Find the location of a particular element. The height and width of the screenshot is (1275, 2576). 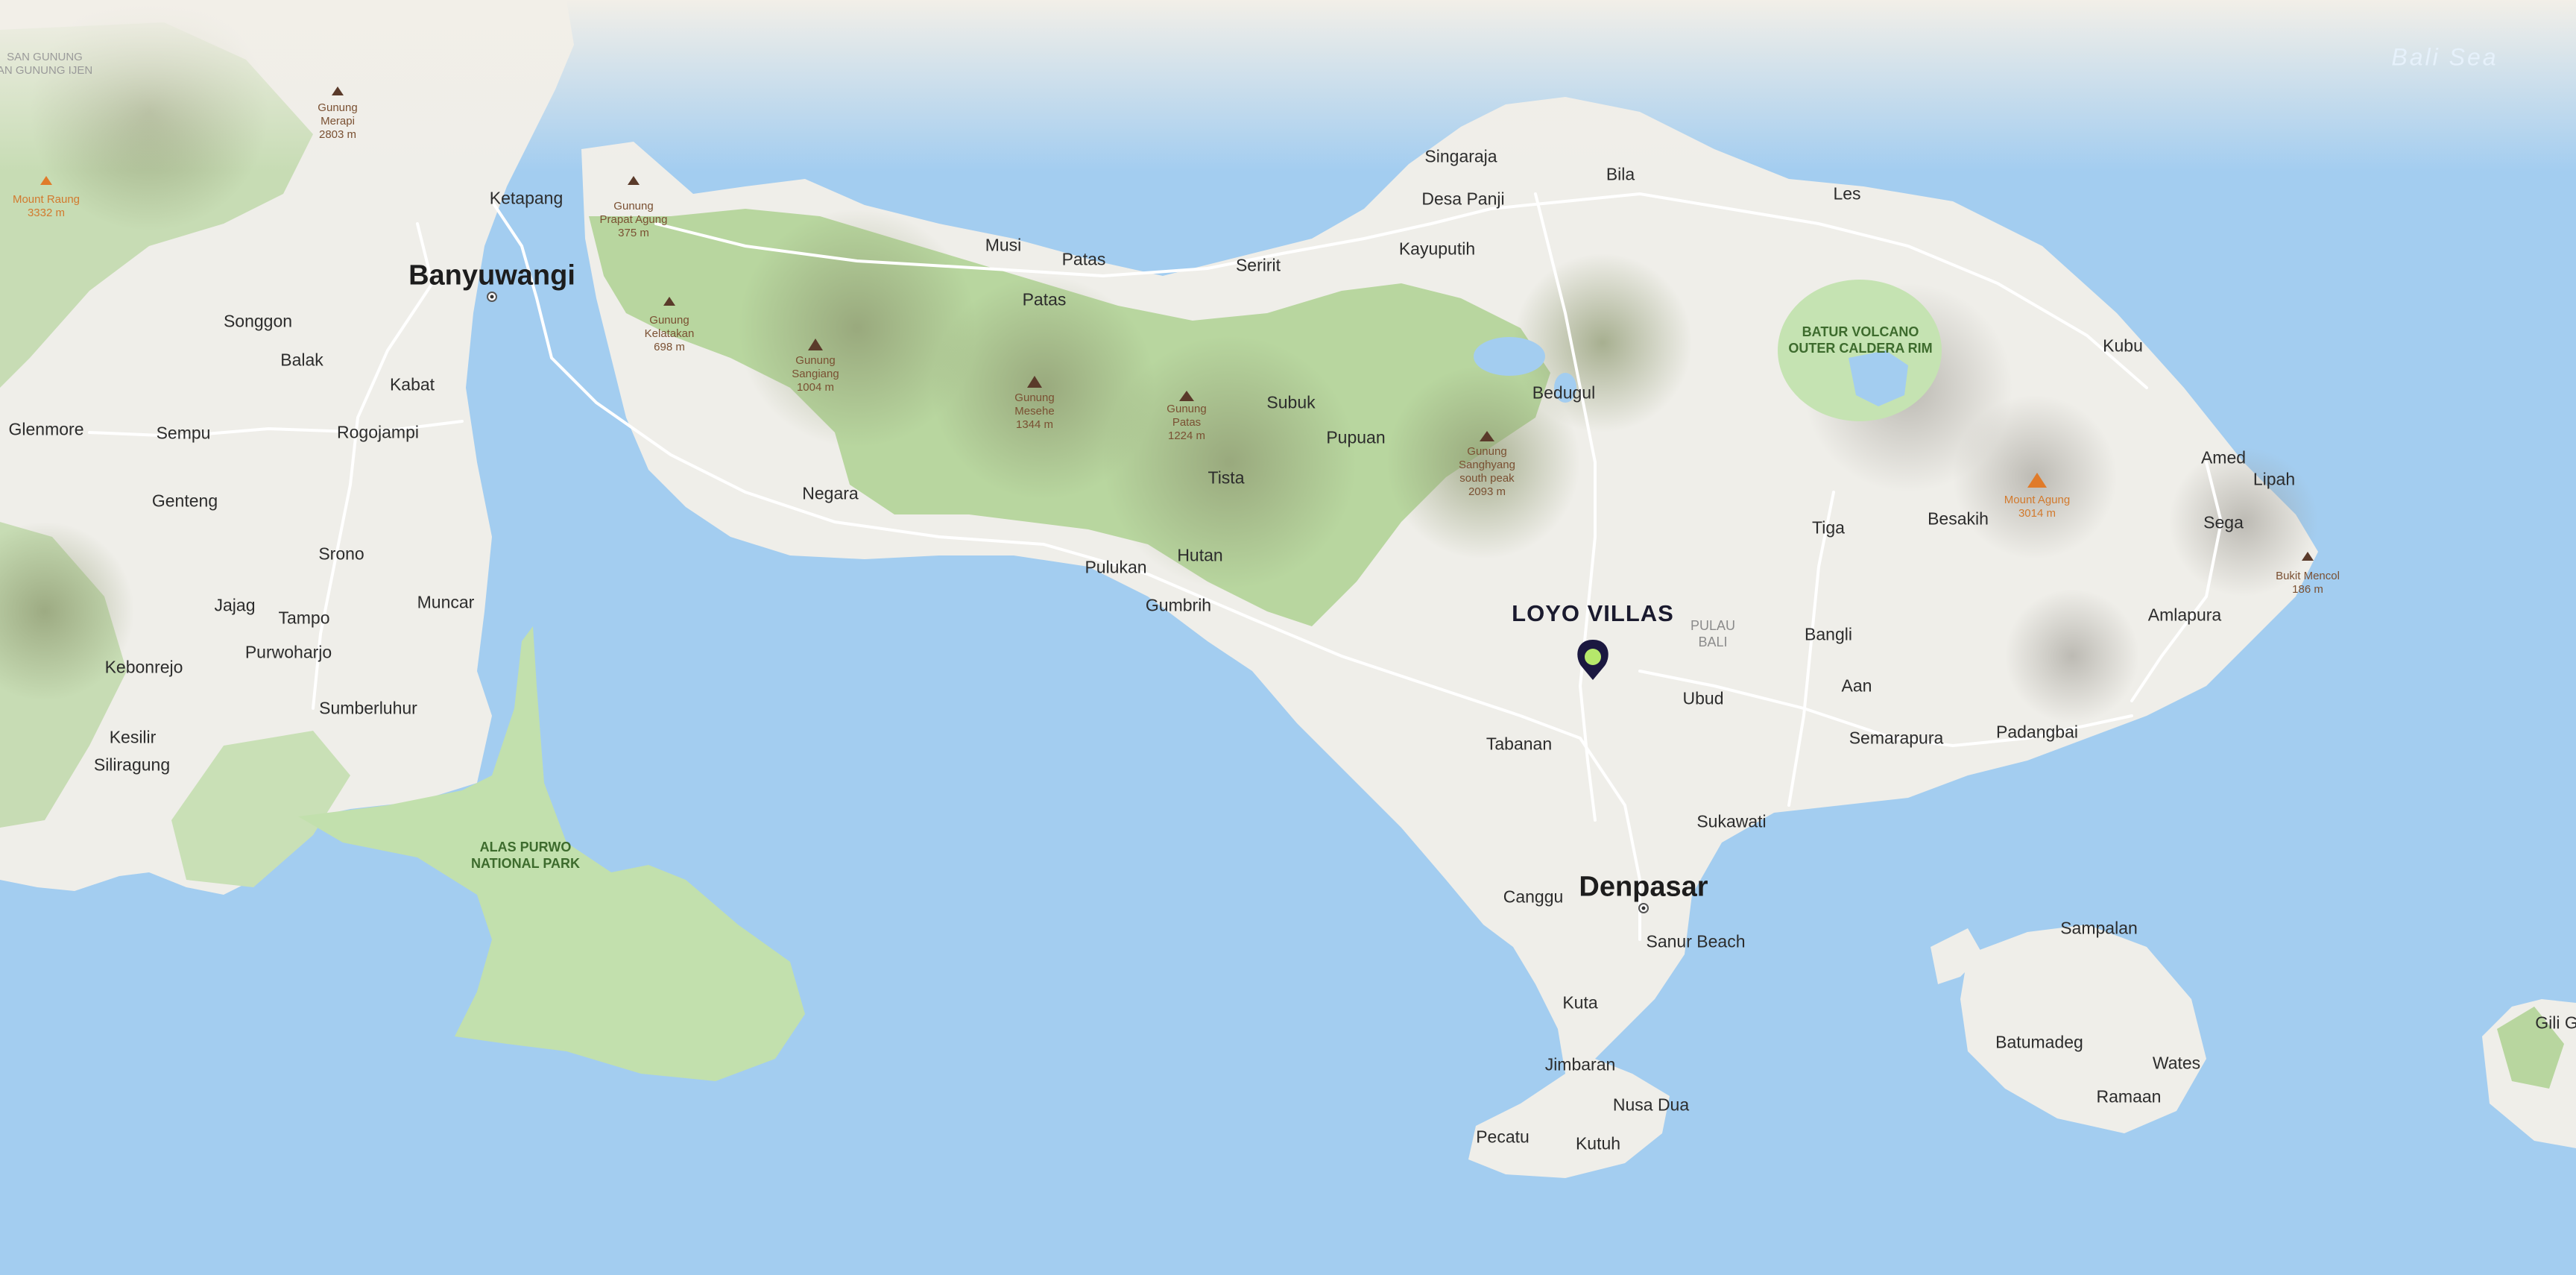

town-label: Srono is located at coordinates (341, 554).